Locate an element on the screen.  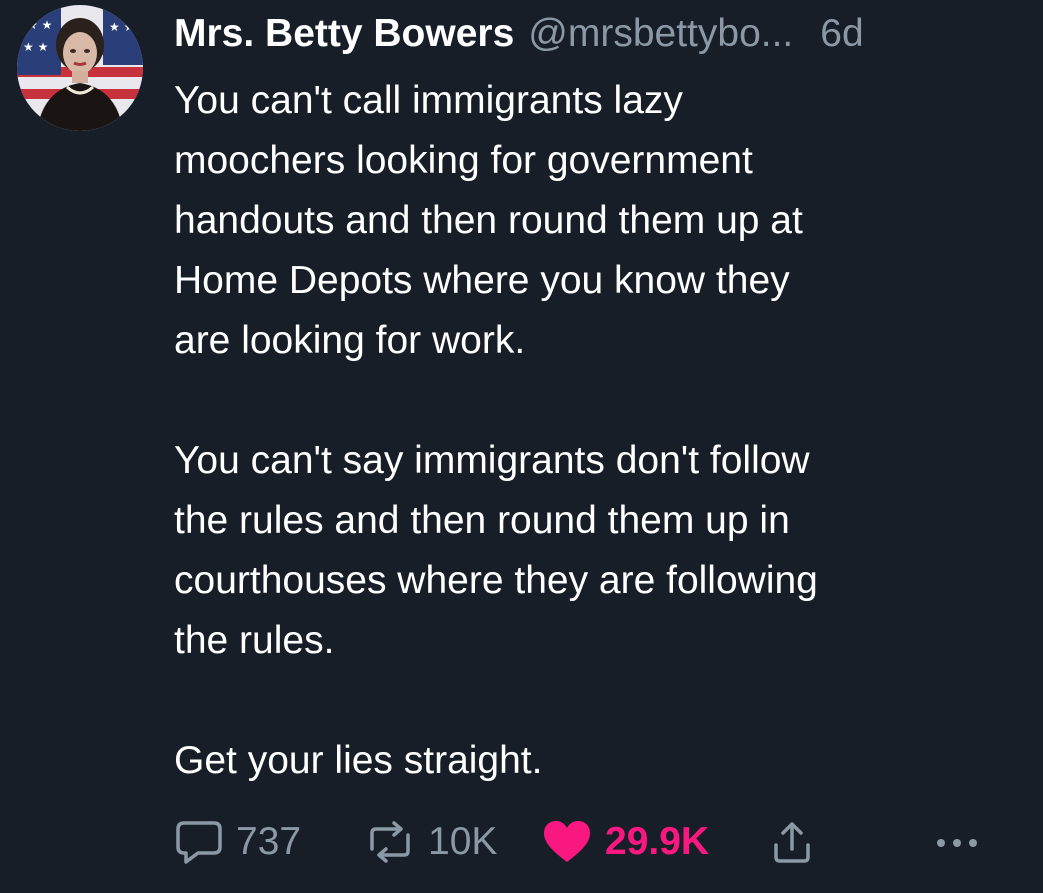
avatar: ★ ★ ★ ★ ★ ★ is located at coordinates (80, 68).